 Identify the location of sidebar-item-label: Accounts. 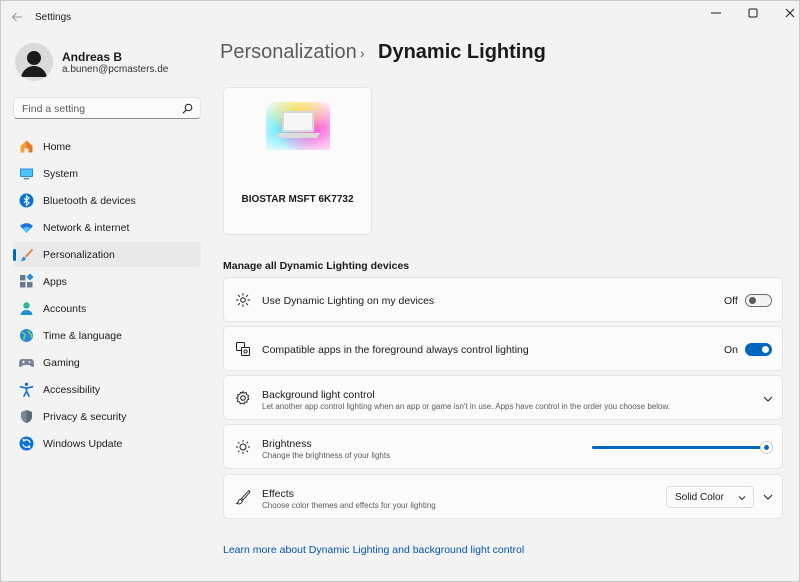
(65, 309).